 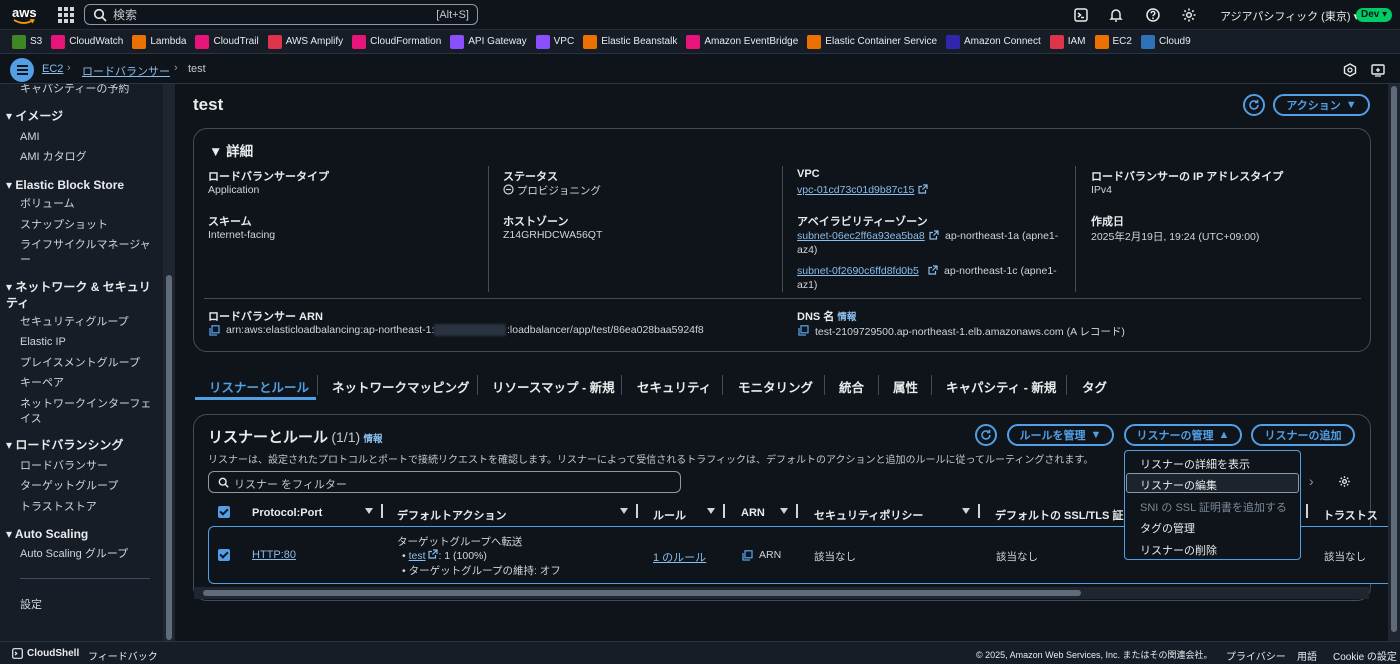 I want to click on sidebar-section-network-security: ▾ ネットワーク & セキュリティ, so click(x=81, y=295).